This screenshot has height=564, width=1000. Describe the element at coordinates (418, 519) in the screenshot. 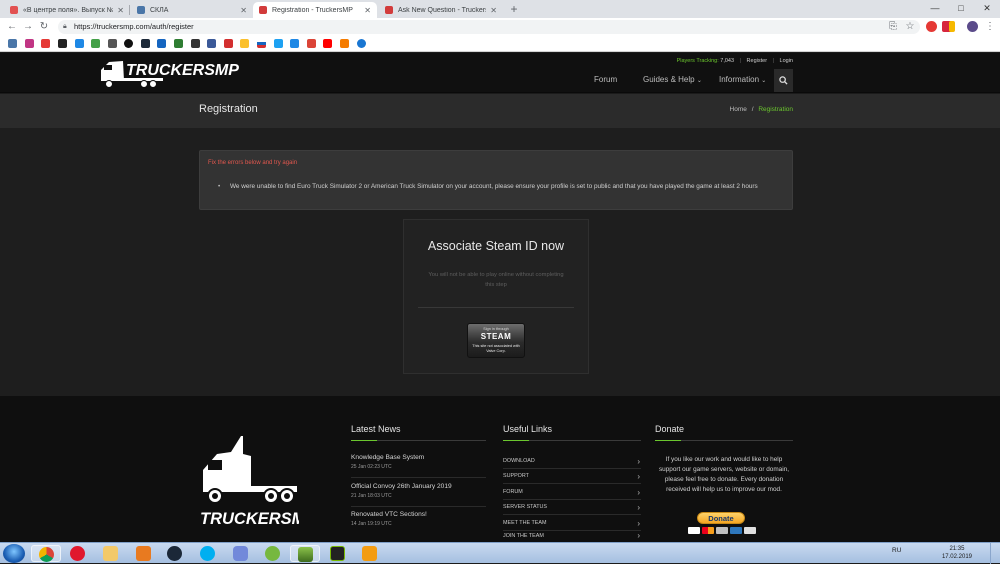

I see `news-item: Renovated VTC Sections! 14 Jan 19:19 UTC` at that location.